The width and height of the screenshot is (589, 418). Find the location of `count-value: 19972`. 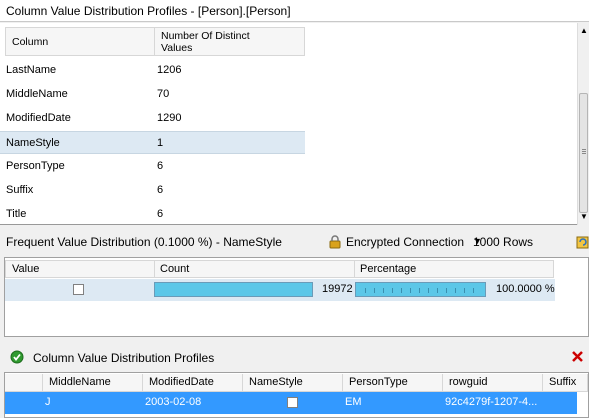

count-value: 19972 is located at coordinates (337, 289).